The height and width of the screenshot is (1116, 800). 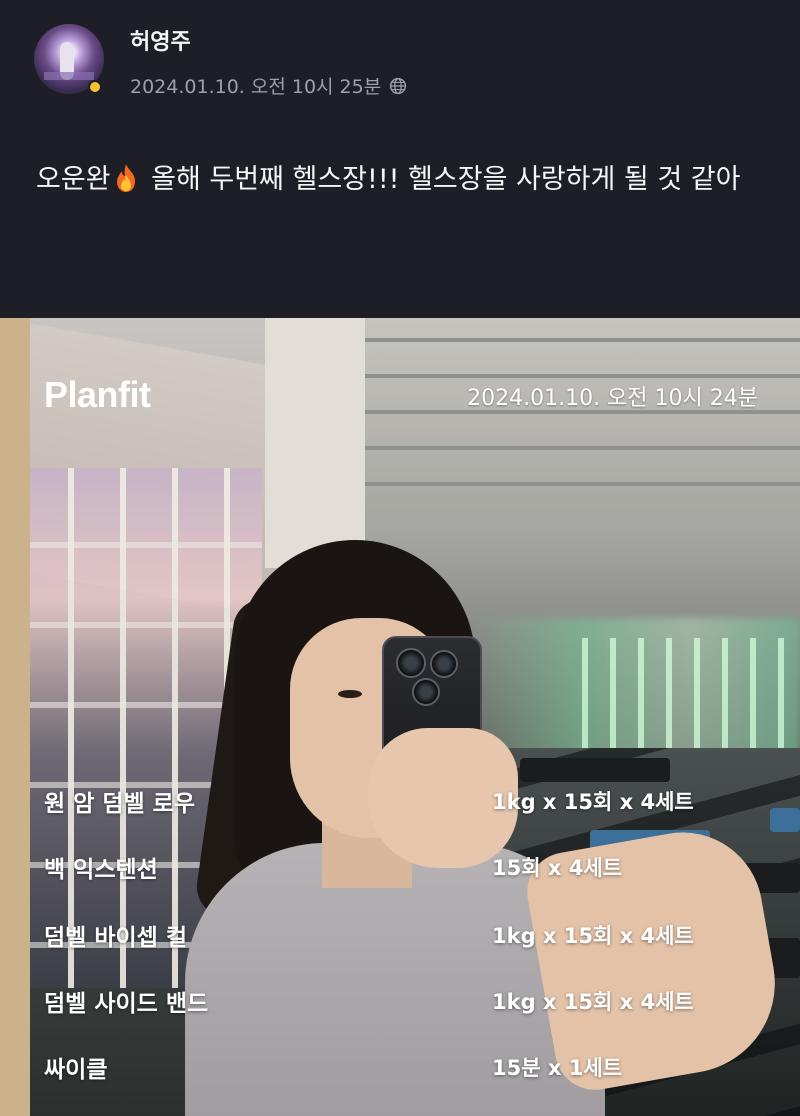 What do you see at coordinates (557, 1068) in the screenshot?
I see `exercise-sets: 15분 x 1세트` at bounding box center [557, 1068].